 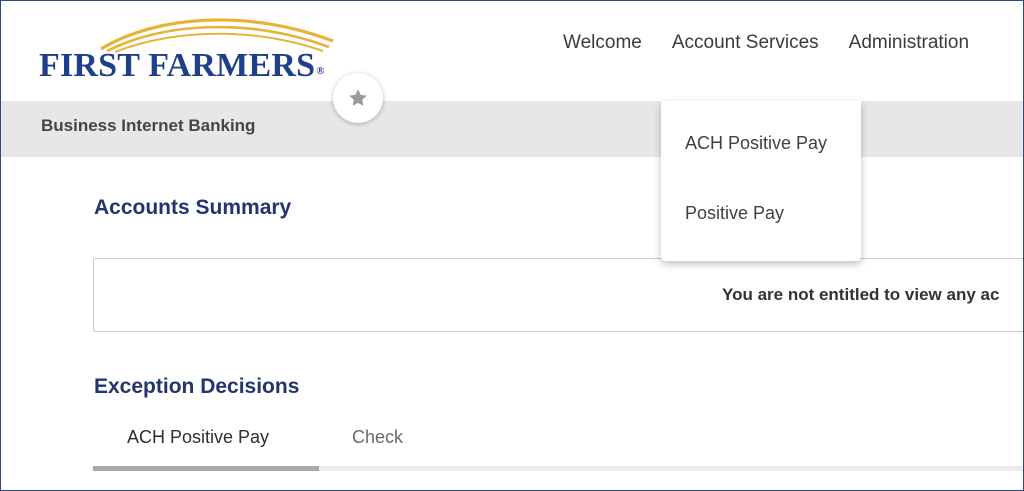 I want to click on account-services-dropdown: ACH Positive Pay Positive Pay, so click(x=761, y=181).